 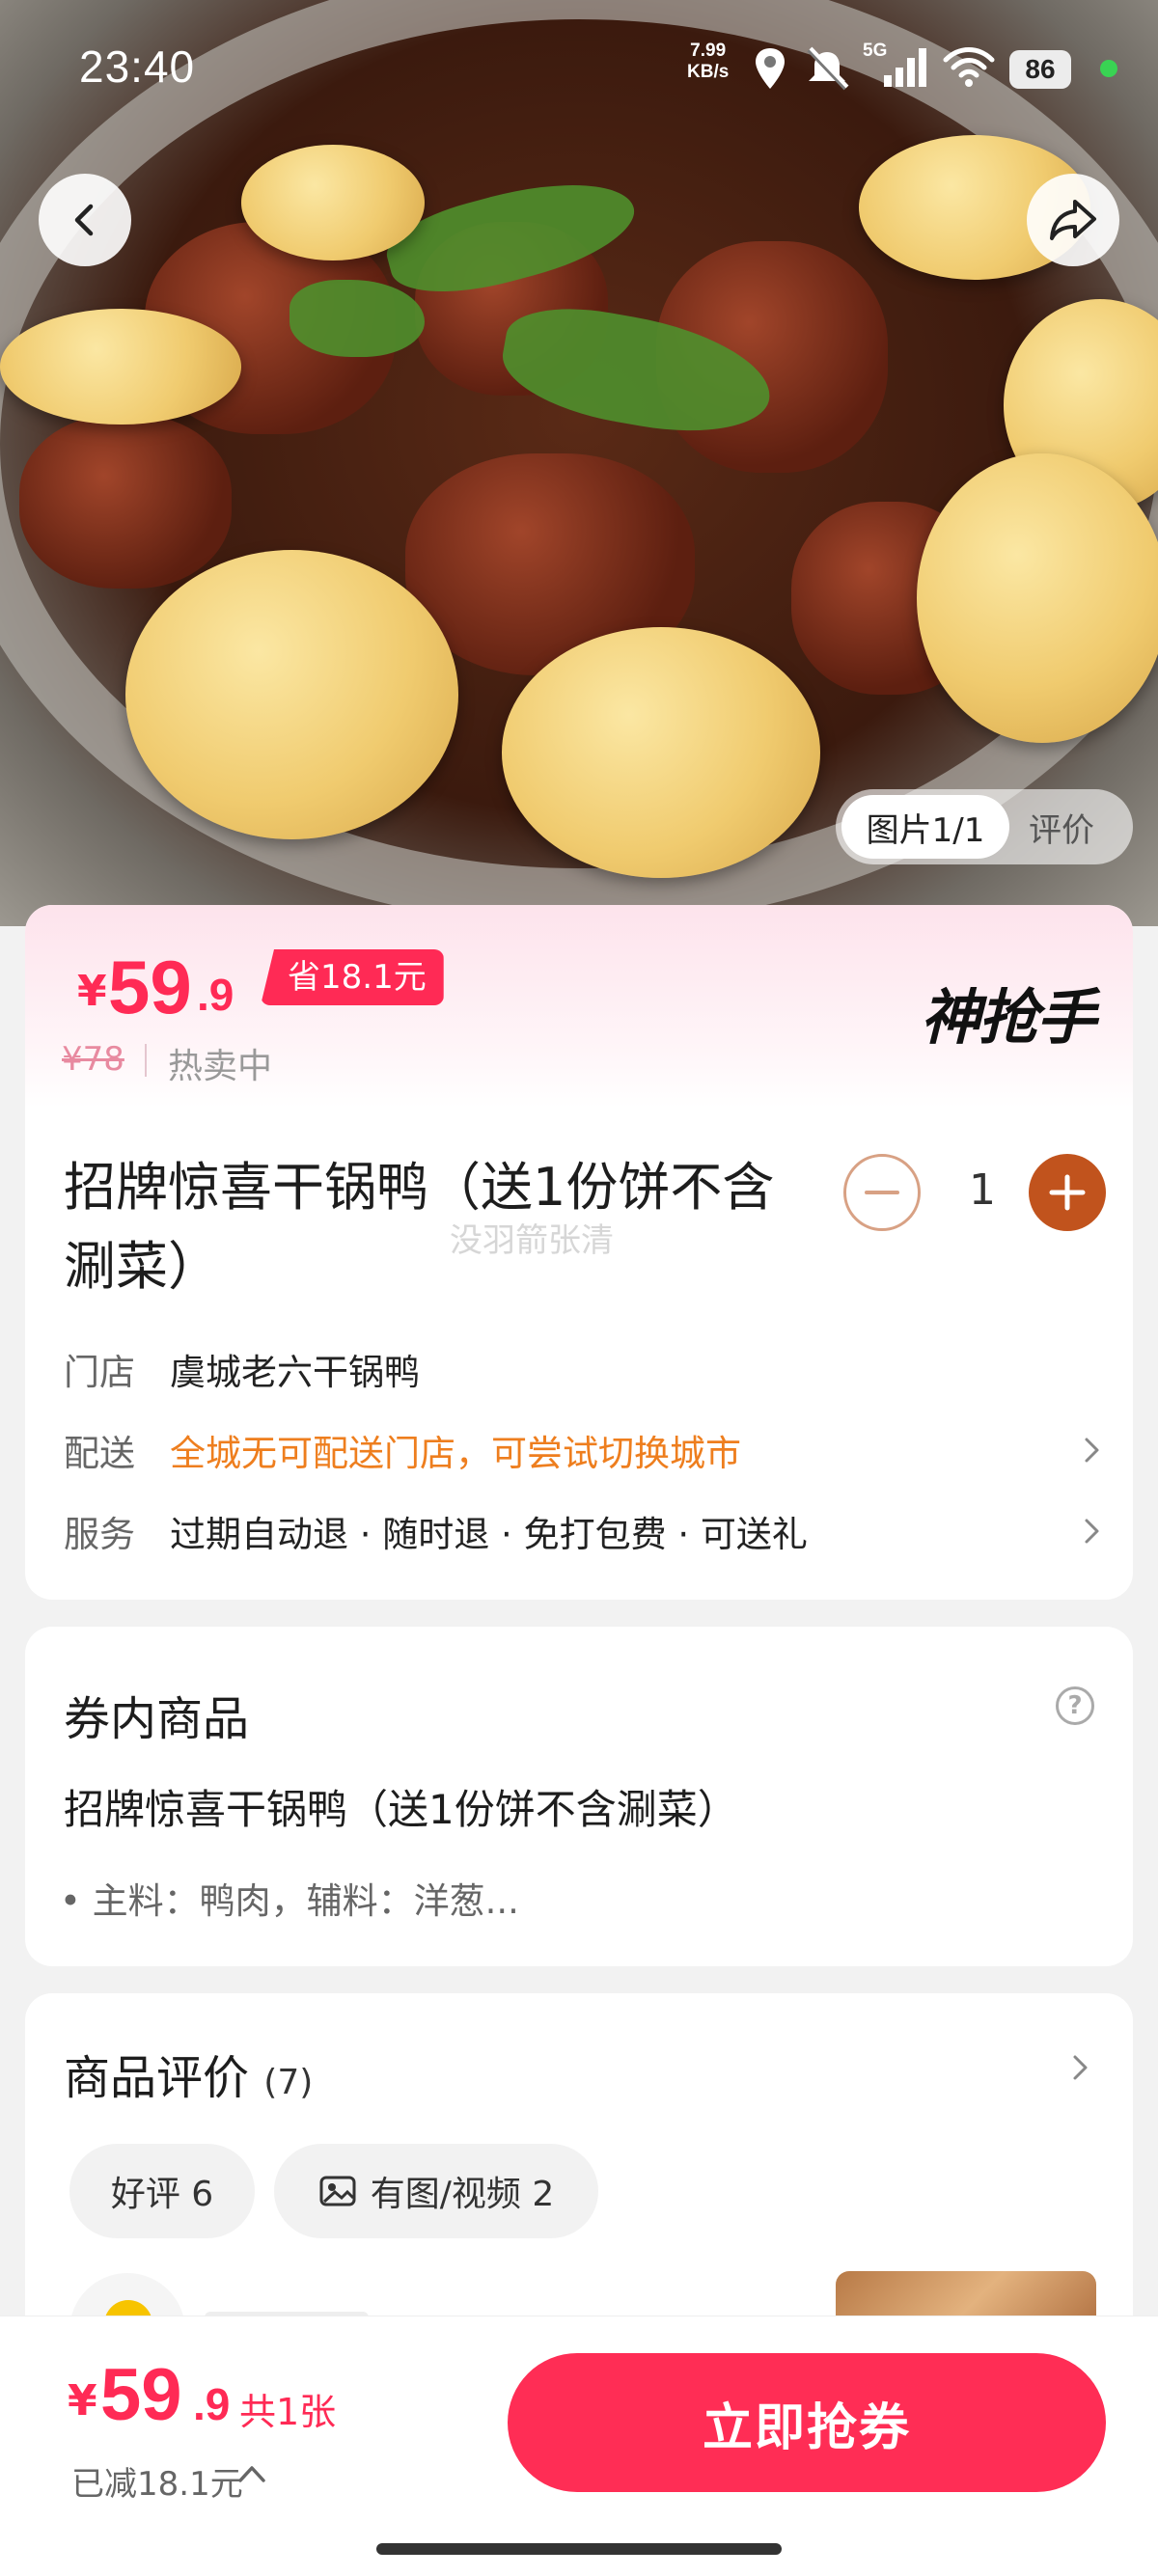 What do you see at coordinates (99, 1372) in the screenshot?
I see `store-label: 门店` at bounding box center [99, 1372].